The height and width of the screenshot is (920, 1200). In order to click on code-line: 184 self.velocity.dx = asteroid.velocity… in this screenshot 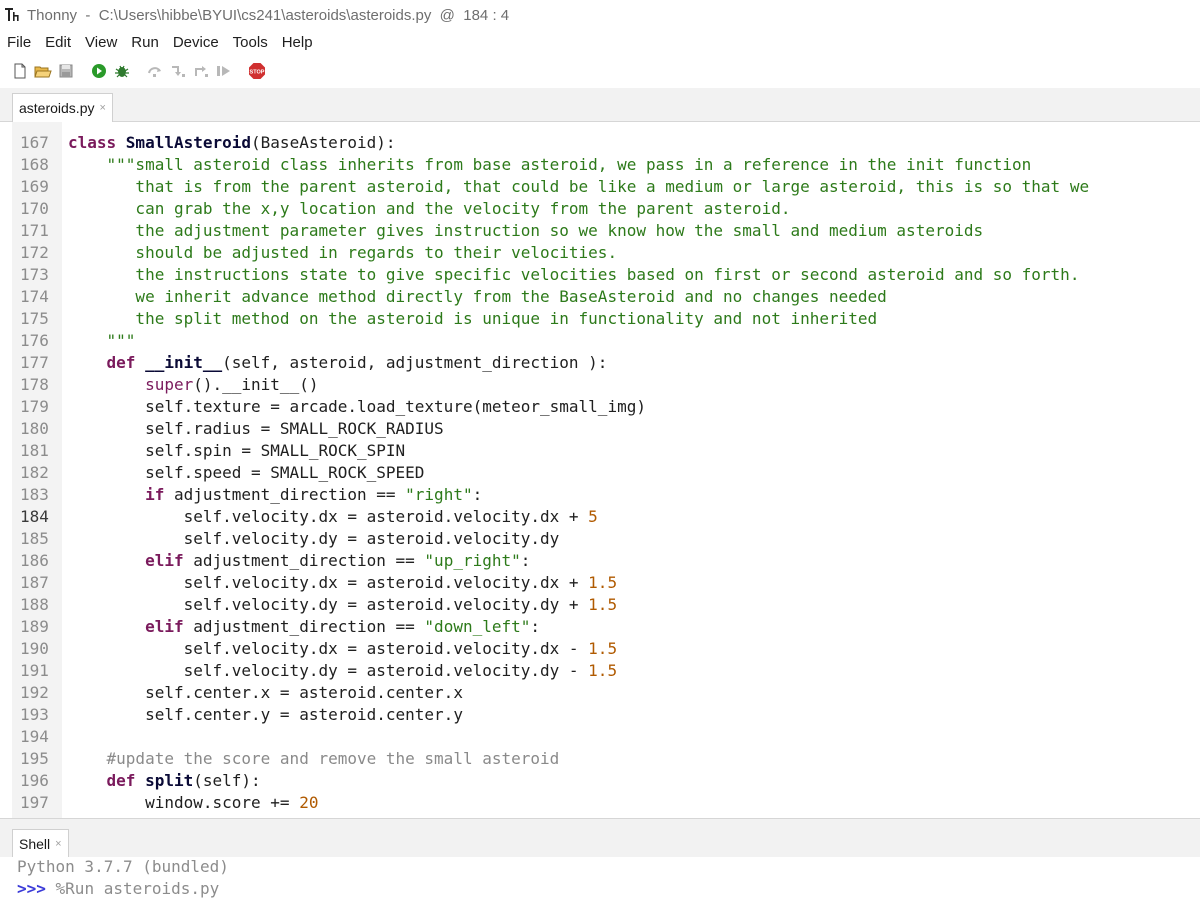, I will do `click(550, 517)`.